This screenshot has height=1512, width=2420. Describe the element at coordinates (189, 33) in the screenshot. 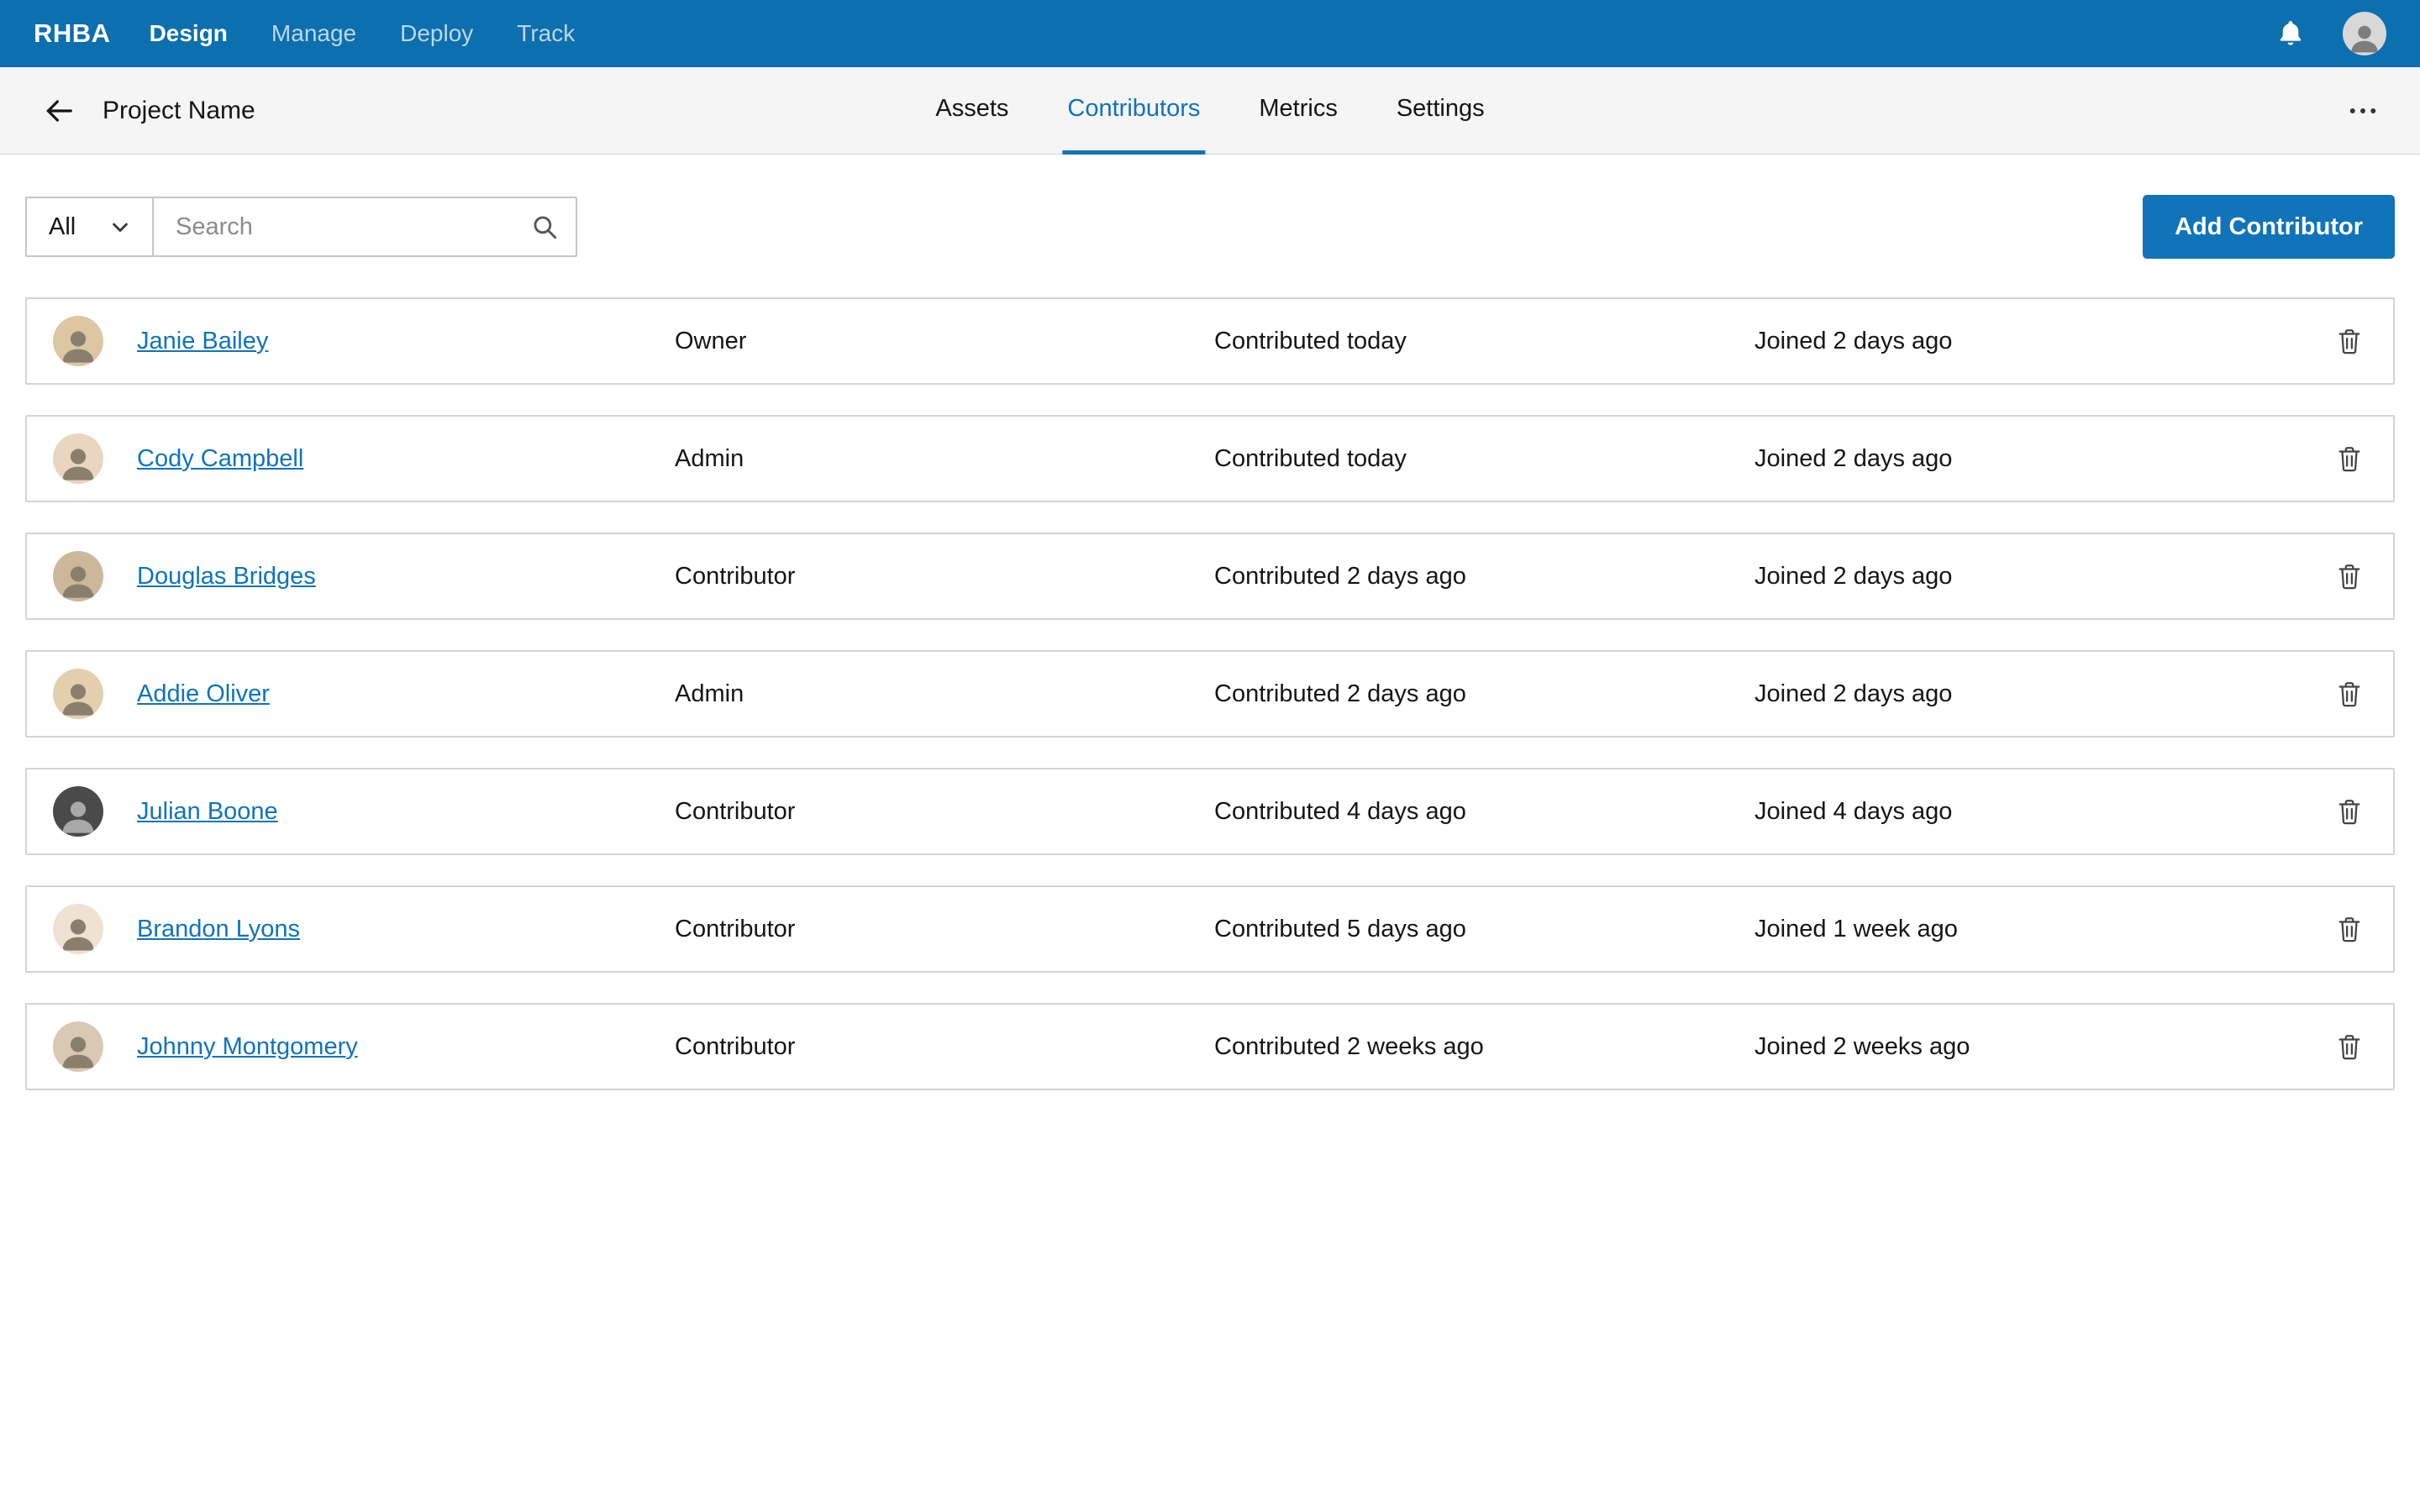

I see `nav-item-design: Design` at that location.